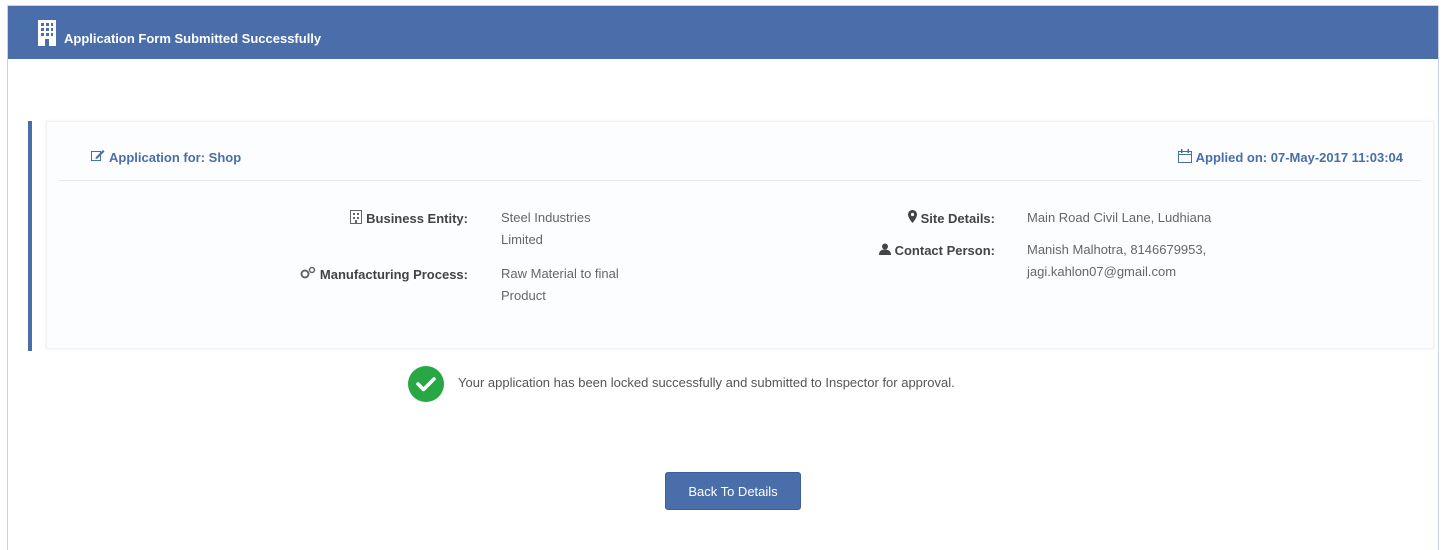 The image size is (1447, 550). I want to click on building-small-icon, so click(356, 218).